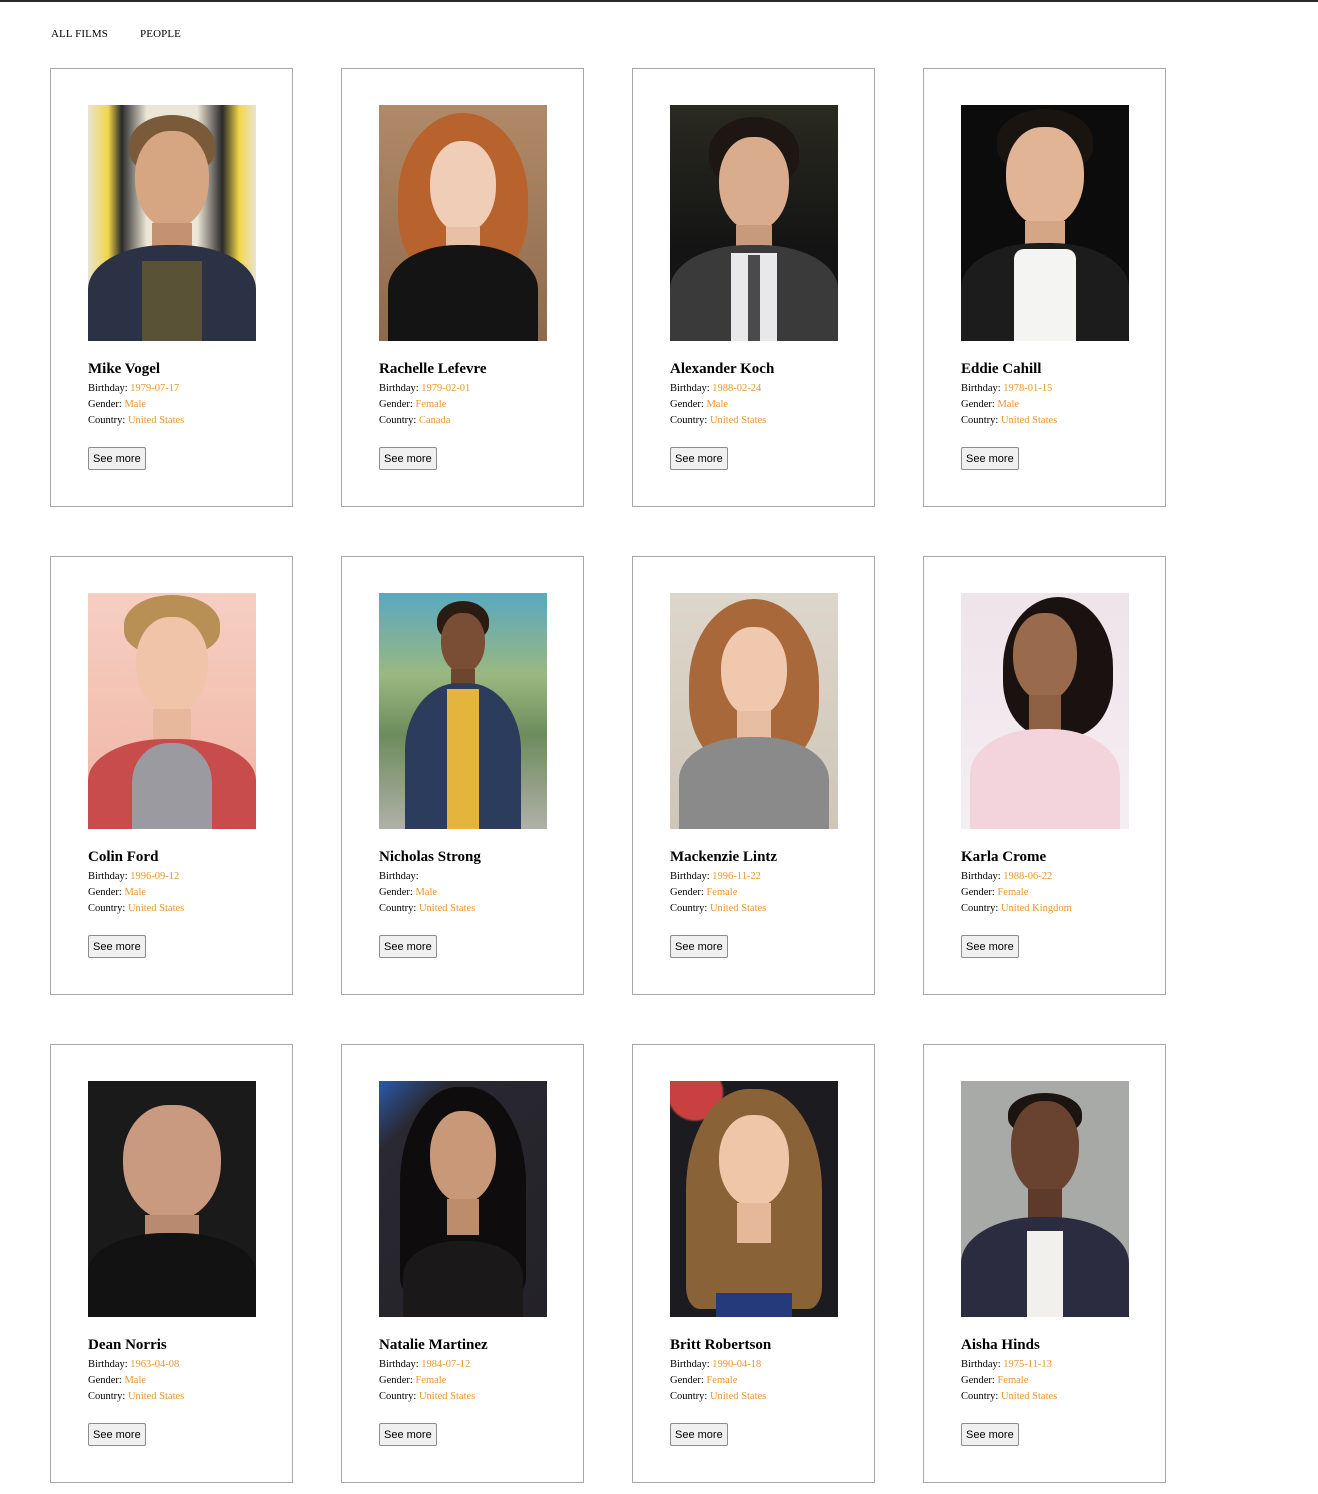 The image size is (1318, 1494). I want to click on birthday-row: Birthday: 1988-02-24, so click(716, 388).